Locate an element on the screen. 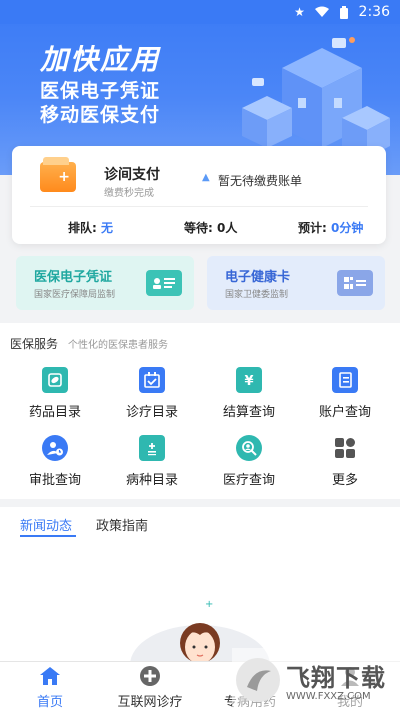 The width and height of the screenshot is (400, 711). service-label: 药品目录 is located at coordinates (54, 412).